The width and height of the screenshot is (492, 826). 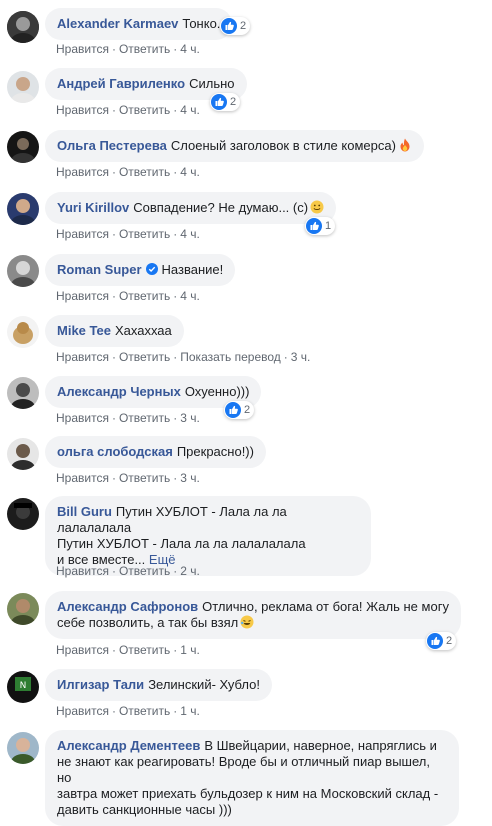 What do you see at coordinates (217, 391) in the screenshot?
I see `comment-text: Охуенно)))` at bounding box center [217, 391].